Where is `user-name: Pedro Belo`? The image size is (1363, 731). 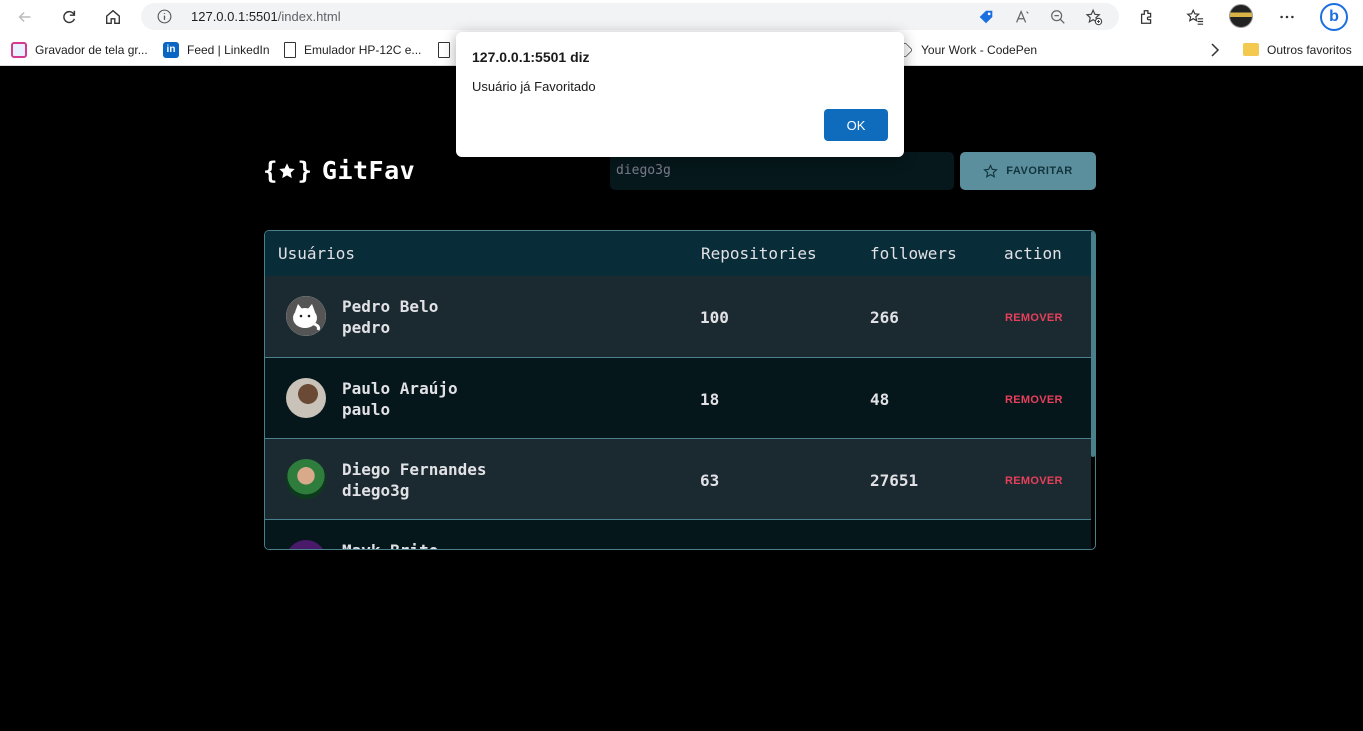 user-name: Pedro Belo is located at coordinates (390, 306).